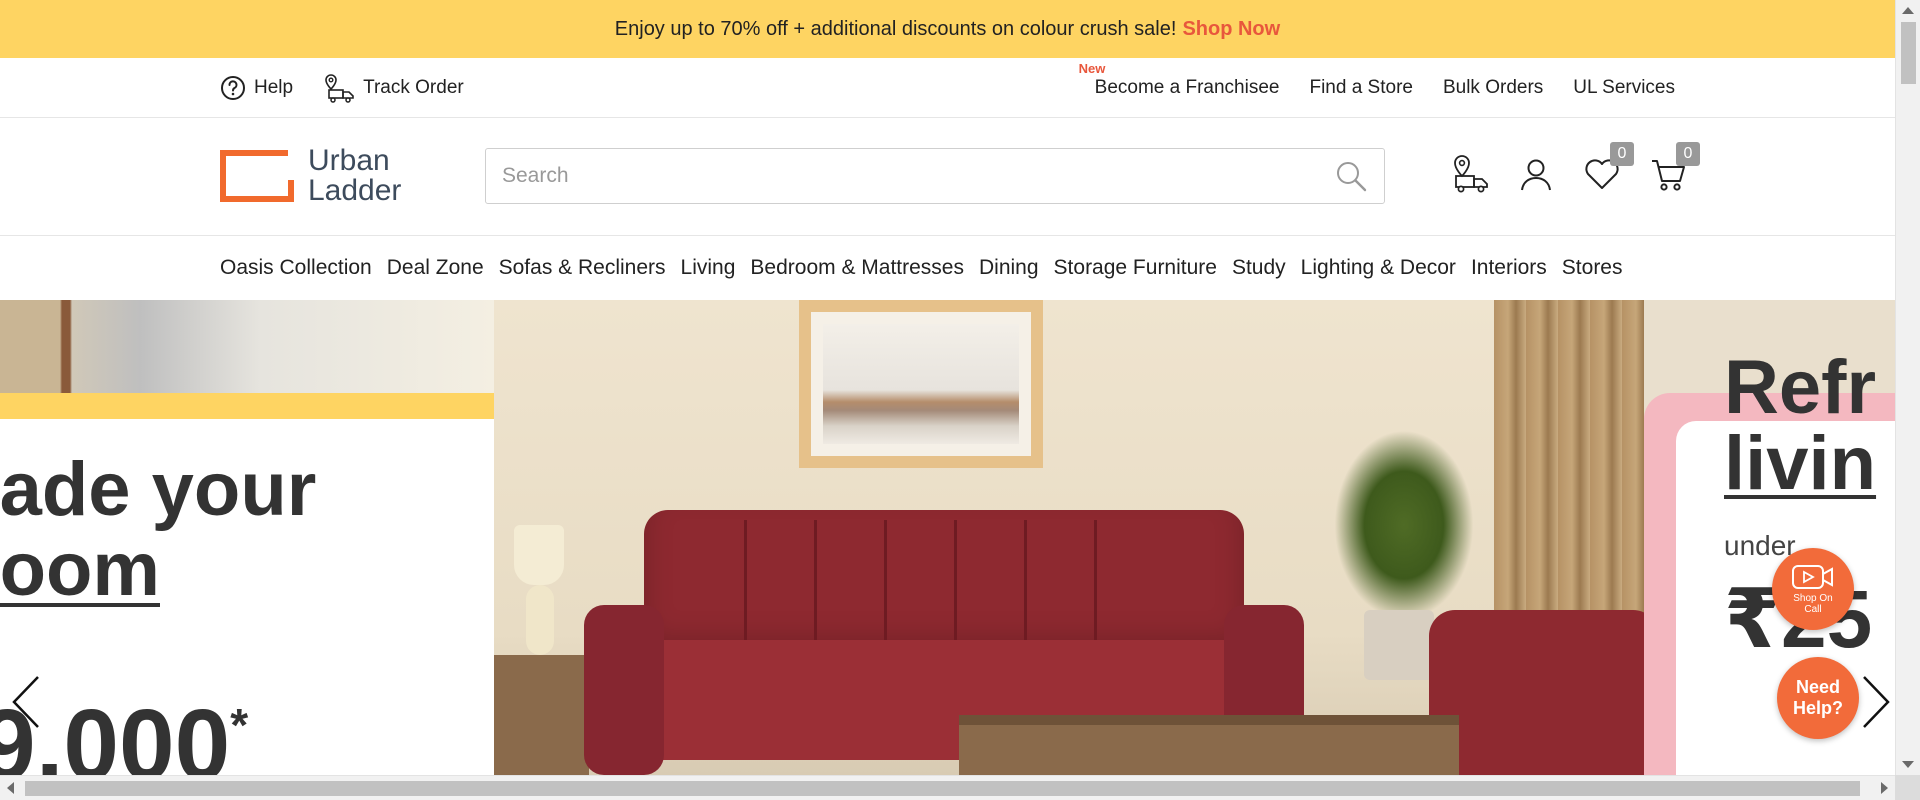 Image resolution: width=1920 pixels, height=800 pixels. I want to click on search-icon, so click(1351, 176).